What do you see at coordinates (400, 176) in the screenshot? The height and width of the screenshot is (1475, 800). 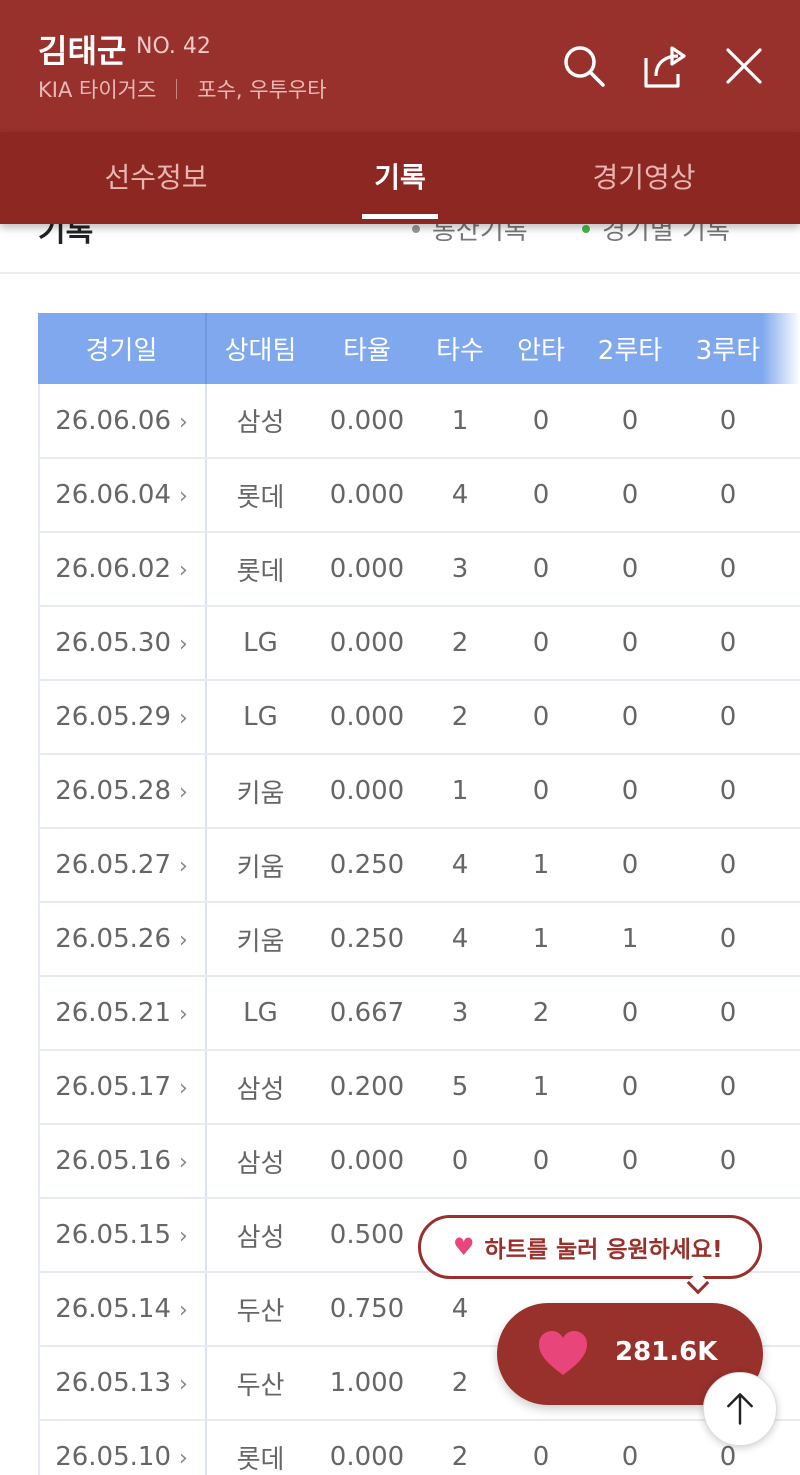 I see `tab-records: 기록` at bounding box center [400, 176].